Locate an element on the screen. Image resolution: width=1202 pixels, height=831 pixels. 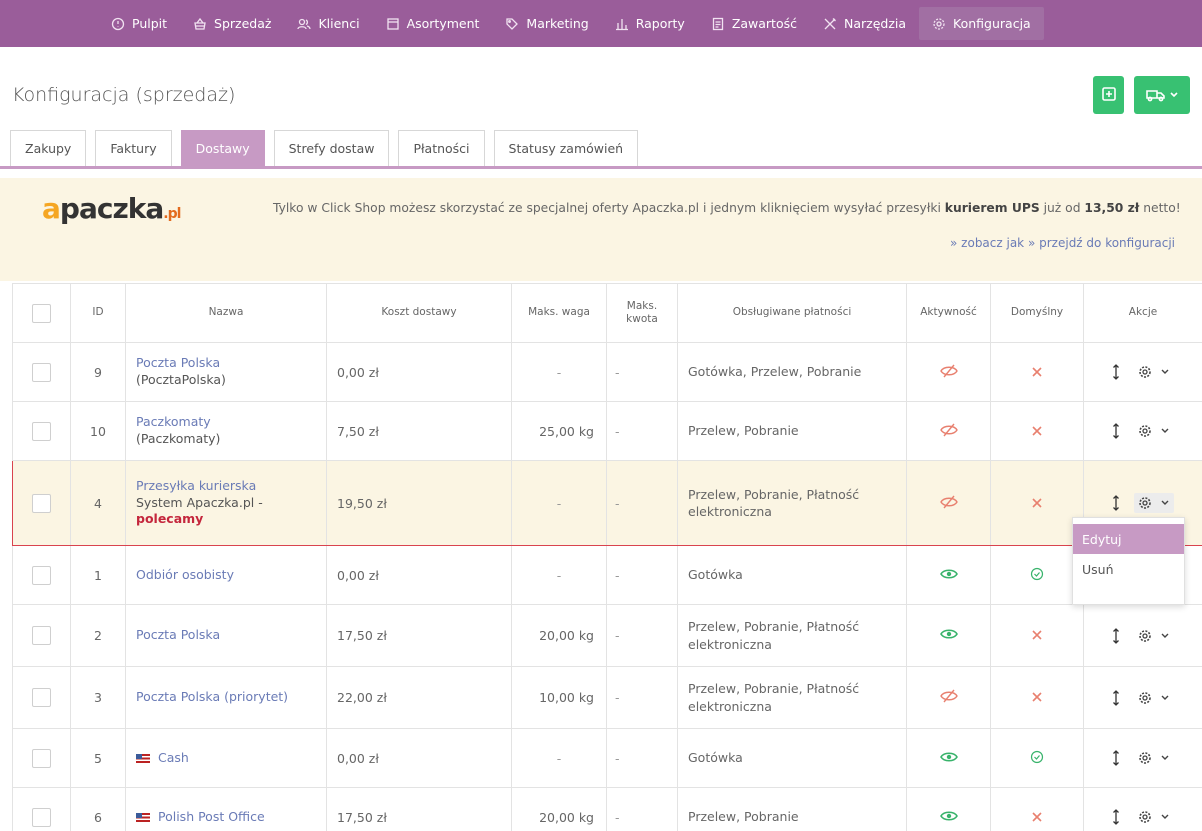
tab-strefy-dostaw: Strefy dostaw is located at coordinates (331, 148).